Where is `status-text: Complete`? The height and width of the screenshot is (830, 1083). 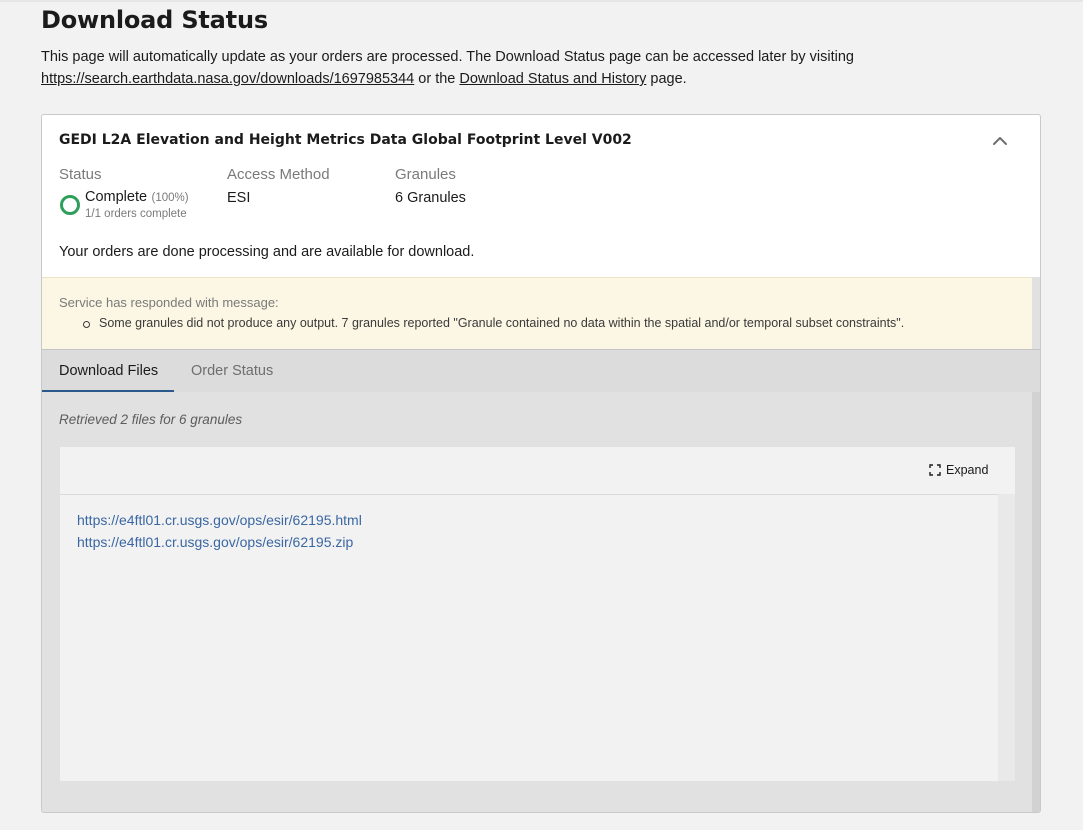
status-text: Complete is located at coordinates (116, 197).